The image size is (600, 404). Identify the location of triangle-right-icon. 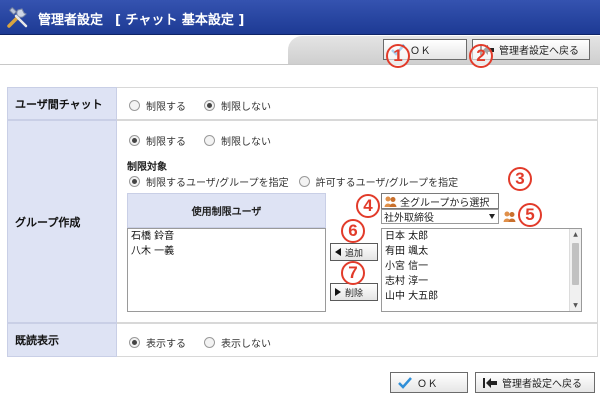
(338, 292).